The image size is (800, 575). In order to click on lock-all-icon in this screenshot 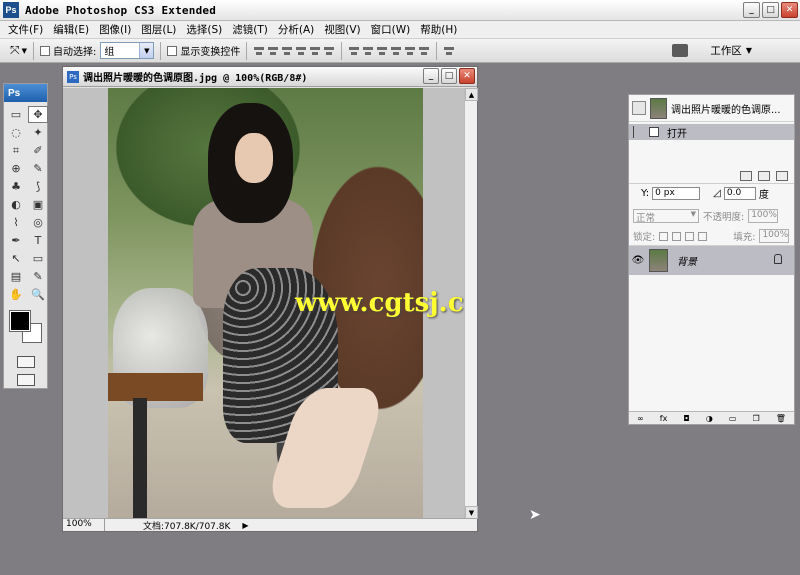, I will do `click(703, 236)`.